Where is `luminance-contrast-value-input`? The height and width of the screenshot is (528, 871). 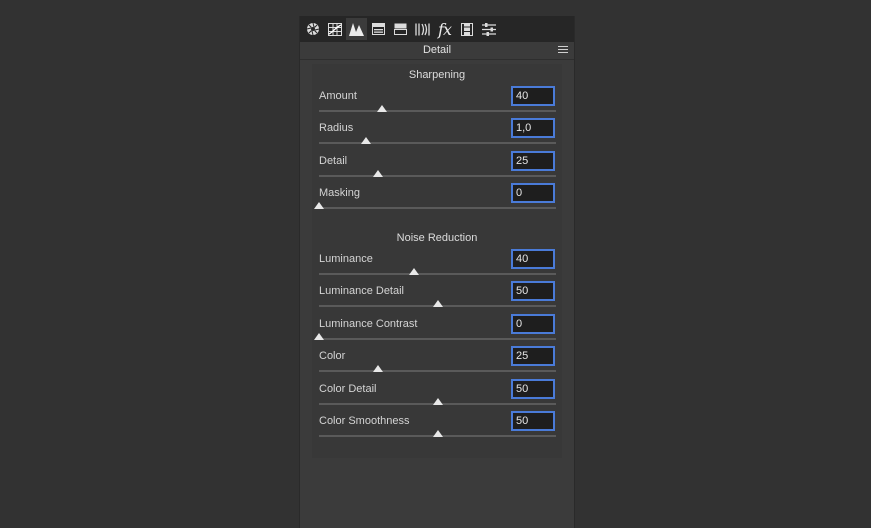
luminance-contrast-value-input is located at coordinates (533, 323).